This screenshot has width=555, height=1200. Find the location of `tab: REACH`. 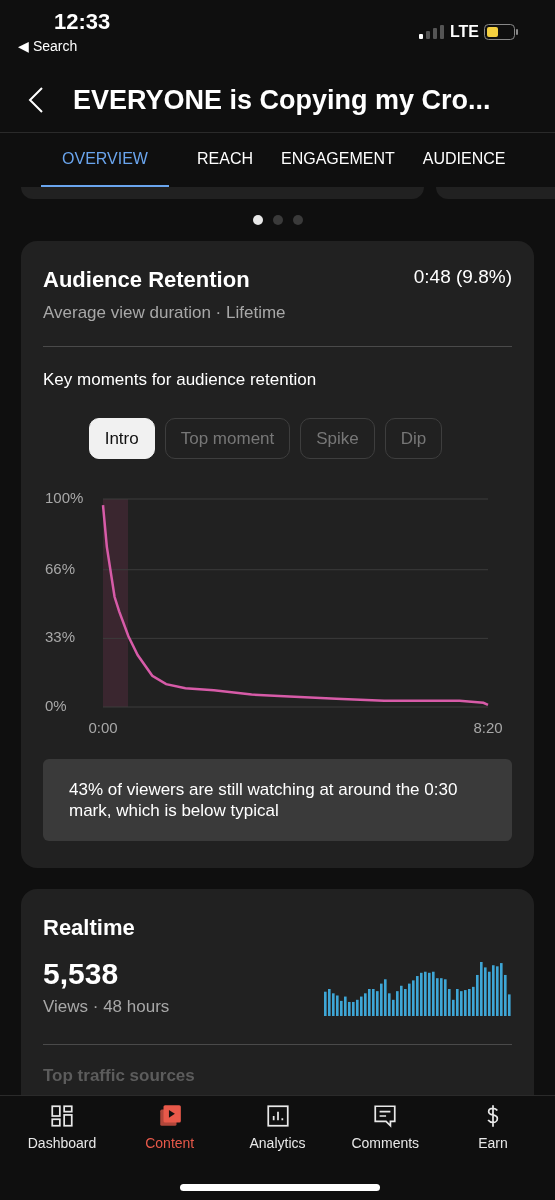

tab: REACH is located at coordinates (225, 160).